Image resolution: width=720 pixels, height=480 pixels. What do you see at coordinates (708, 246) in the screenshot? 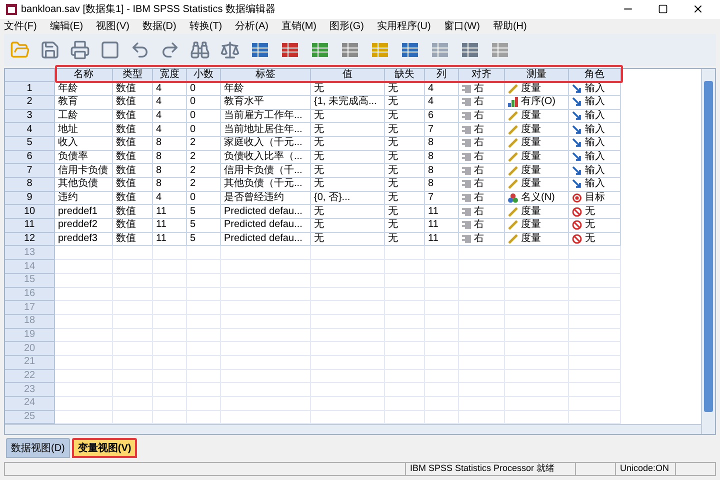
I see `scrollbar-thumb` at bounding box center [708, 246].